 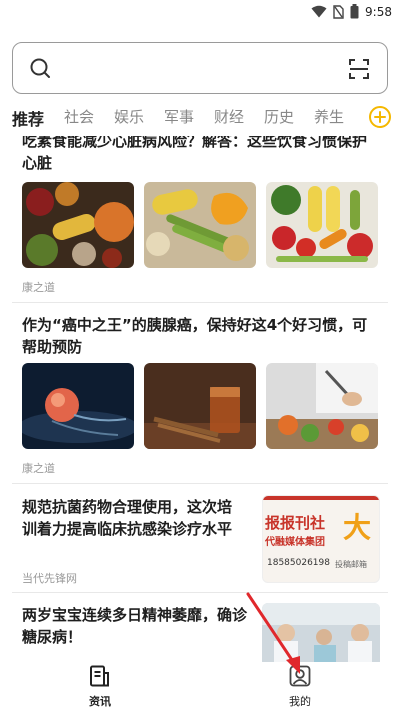 What do you see at coordinates (28, 118) in the screenshot?
I see `tab-recommend: 推荐` at bounding box center [28, 118].